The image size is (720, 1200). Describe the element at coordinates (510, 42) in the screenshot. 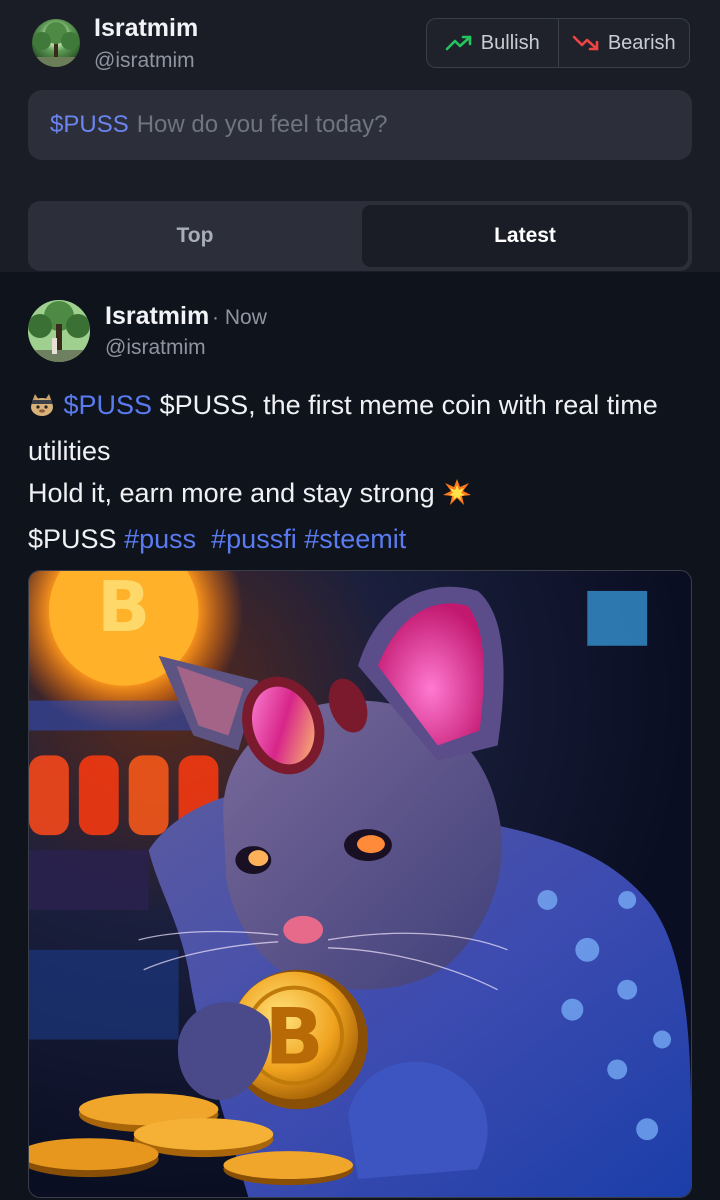

I see `bullish-label: Bullish` at that location.